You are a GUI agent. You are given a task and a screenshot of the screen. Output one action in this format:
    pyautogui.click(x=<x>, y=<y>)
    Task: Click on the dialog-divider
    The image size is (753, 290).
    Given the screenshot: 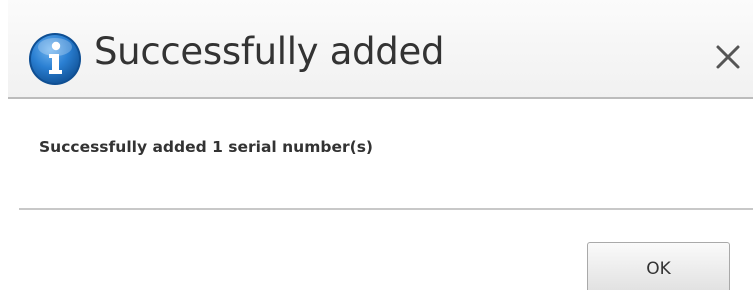 What is the action you would take?
    pyautogui.click(x=386, y=209)
    